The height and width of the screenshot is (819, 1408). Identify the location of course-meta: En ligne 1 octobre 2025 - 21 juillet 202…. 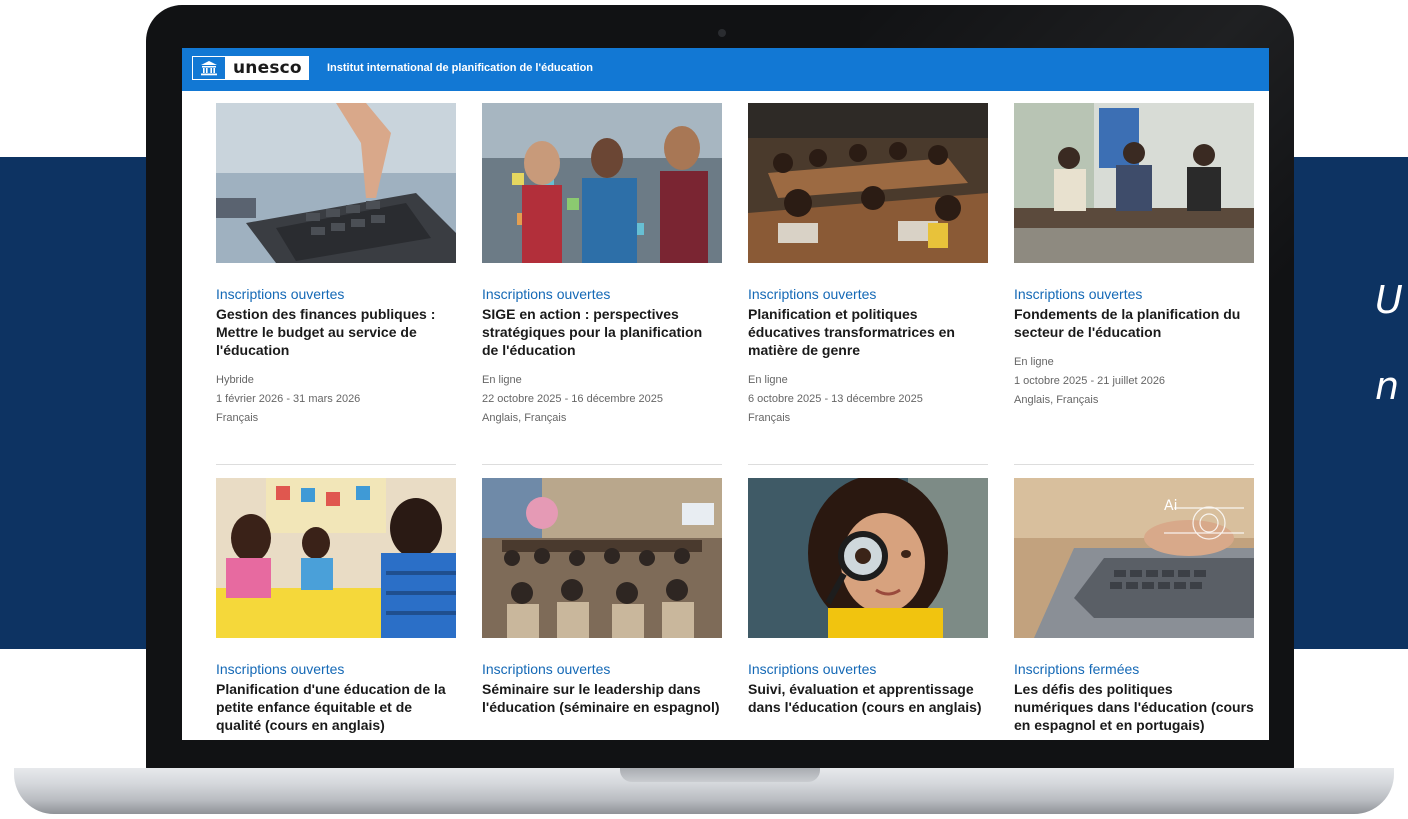
(1134, 381).